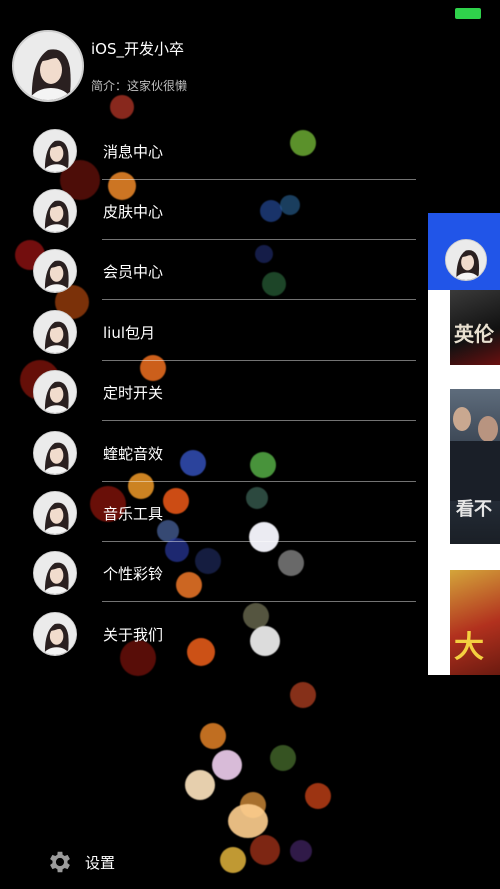 This screenshot has width=500, height=889. Describe the element at coordinates (468, 13) in the screenshot. I see `battery-icon` at that location.